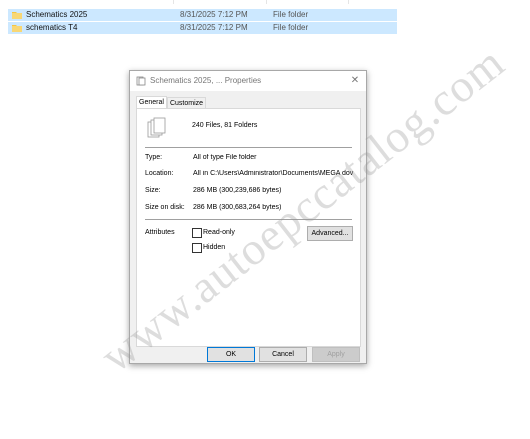 Image resolution: width=530 pixels, height=439 pixels. What do you see at coordinates (231, 354) in the screenshot?
I see `ok-button: OK` at bounding box center [231, 354].